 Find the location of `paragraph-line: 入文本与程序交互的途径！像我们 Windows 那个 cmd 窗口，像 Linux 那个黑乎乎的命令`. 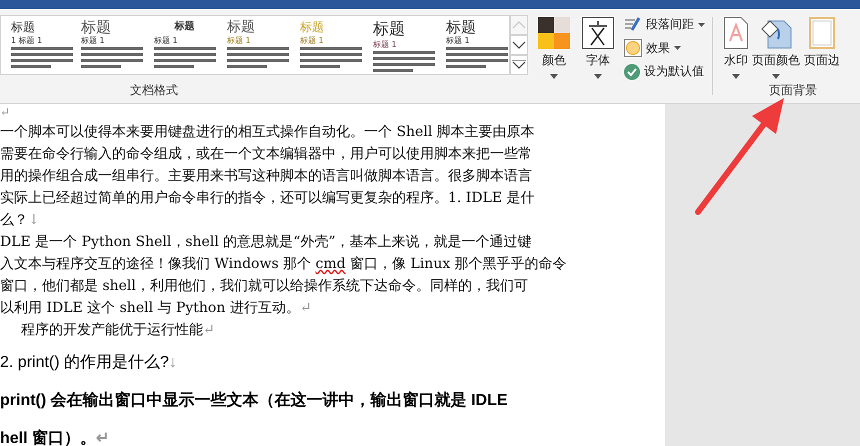

paragraph-line: 入文本与程序交互的途径！像我们 Windows 那个 cmd 窗口，像 Linux 那个黑乎乎的命令 is located at coordinates (283, 264).